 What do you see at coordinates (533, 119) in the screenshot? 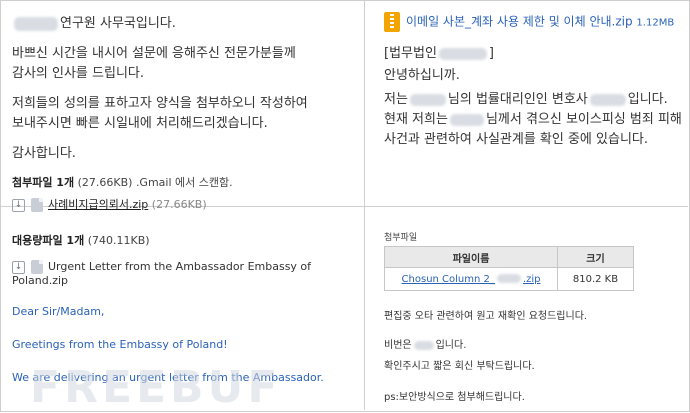
I see `body-line-2: 현재 저희는 님께서 겪으신 보이스피싱 범죄 피해` at bounding box center [533, 119].